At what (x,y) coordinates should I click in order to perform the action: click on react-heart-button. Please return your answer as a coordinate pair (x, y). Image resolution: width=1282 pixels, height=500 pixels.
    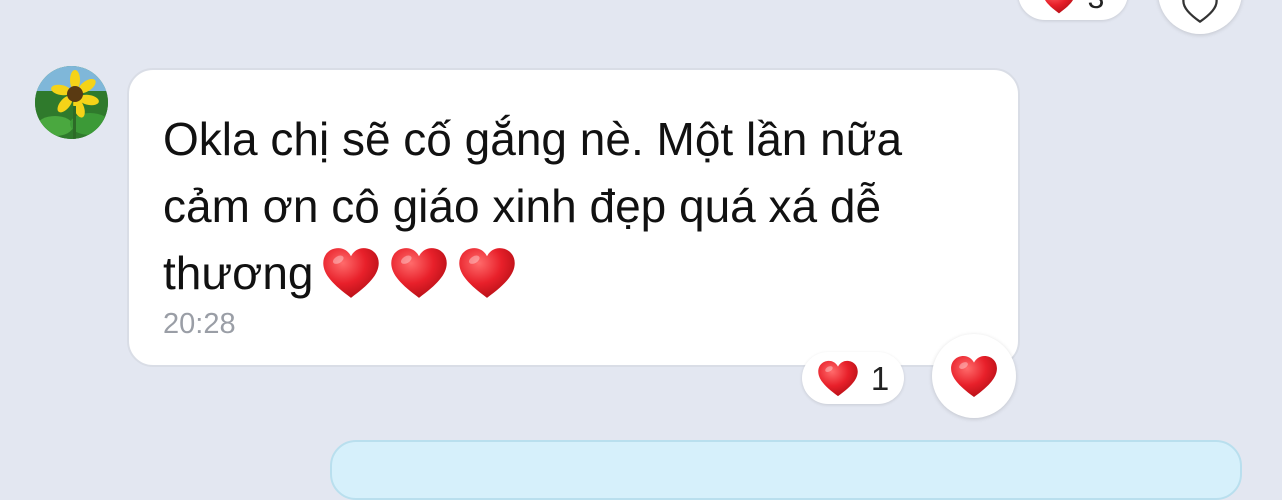
    Looking at the image, I should click on (974, 376).